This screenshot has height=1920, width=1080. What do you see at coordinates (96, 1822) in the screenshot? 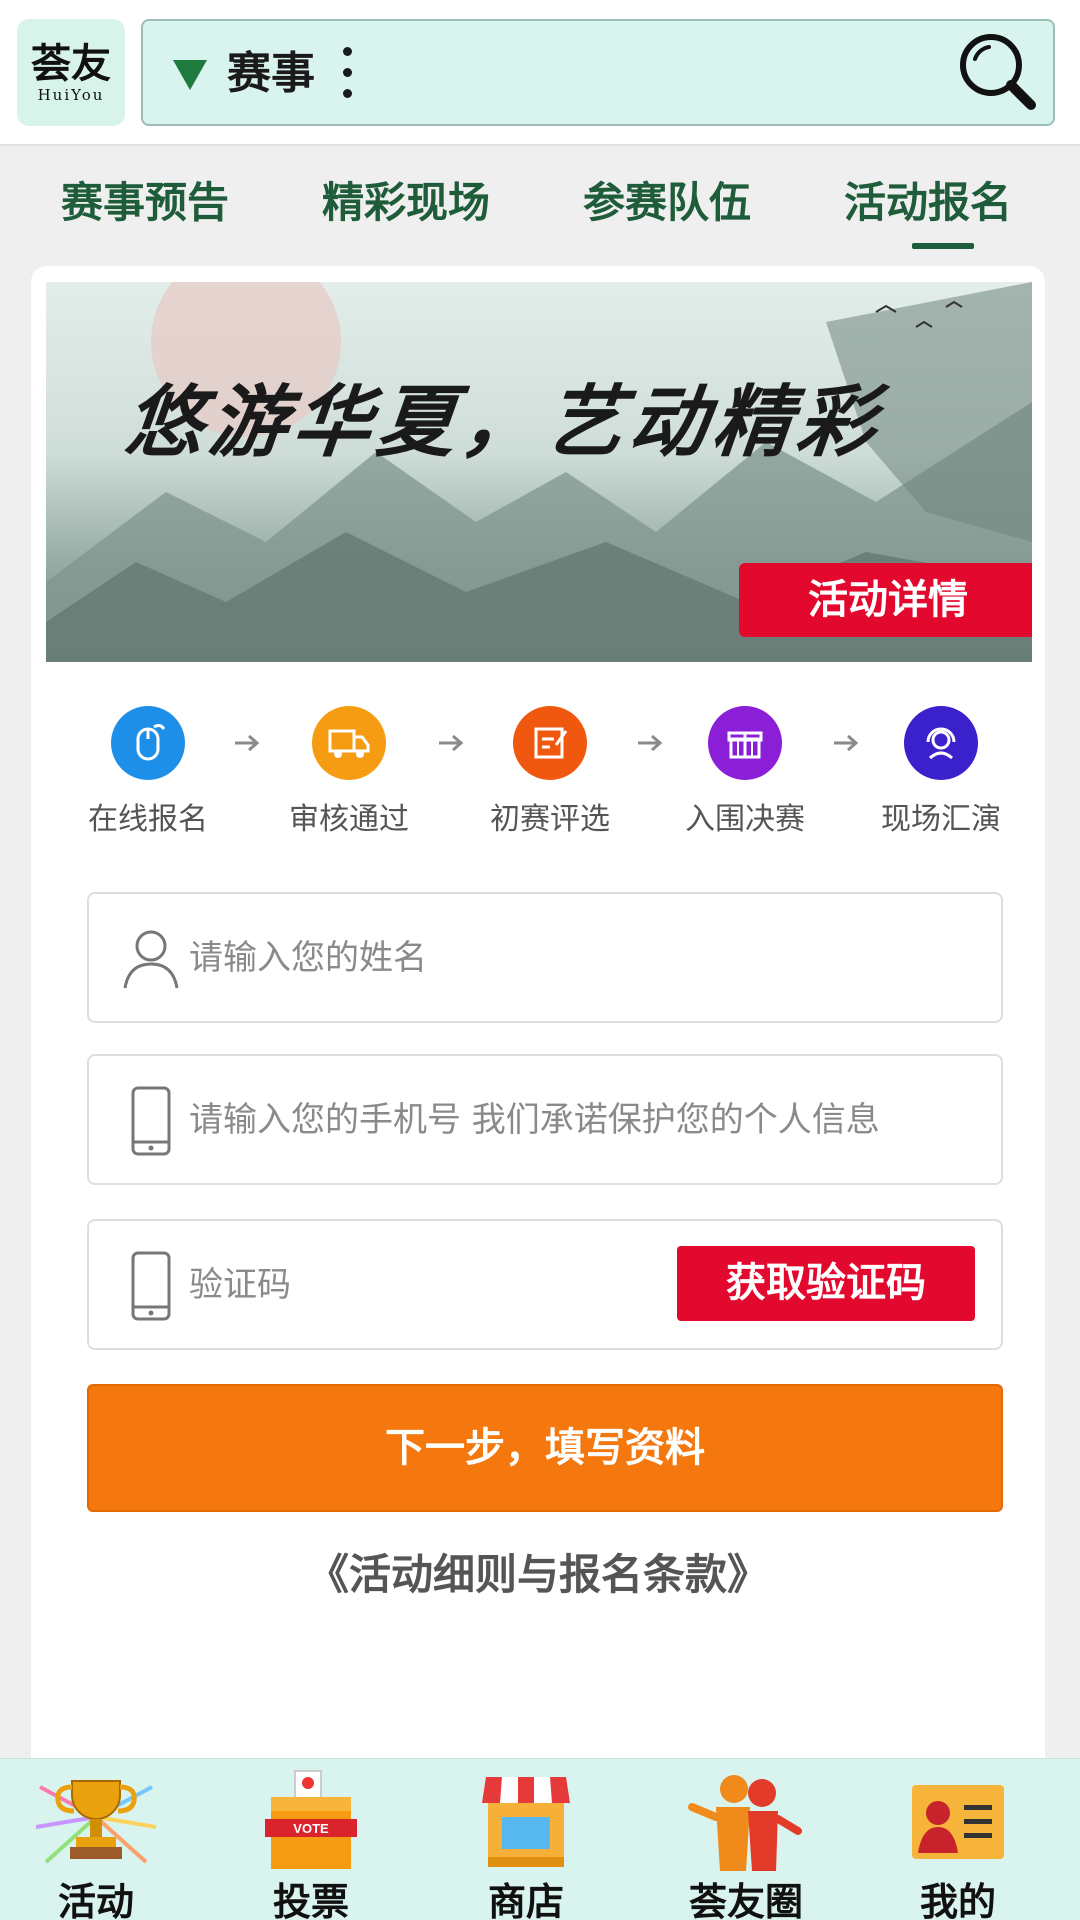
I see `trophy-icon` at bounding box center [96, 1822].